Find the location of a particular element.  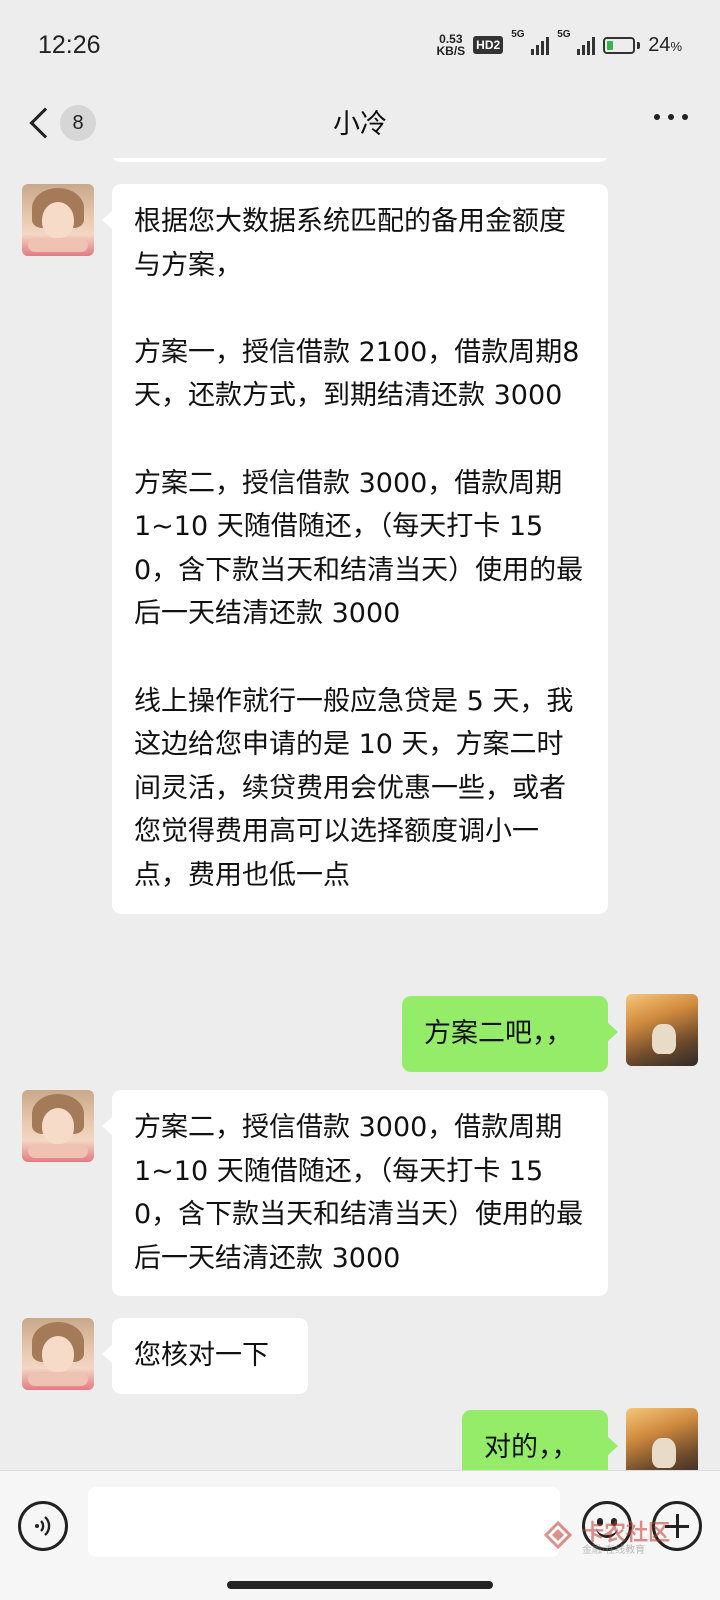

signal-label-2: 5G is located at coordinates (564, 34).